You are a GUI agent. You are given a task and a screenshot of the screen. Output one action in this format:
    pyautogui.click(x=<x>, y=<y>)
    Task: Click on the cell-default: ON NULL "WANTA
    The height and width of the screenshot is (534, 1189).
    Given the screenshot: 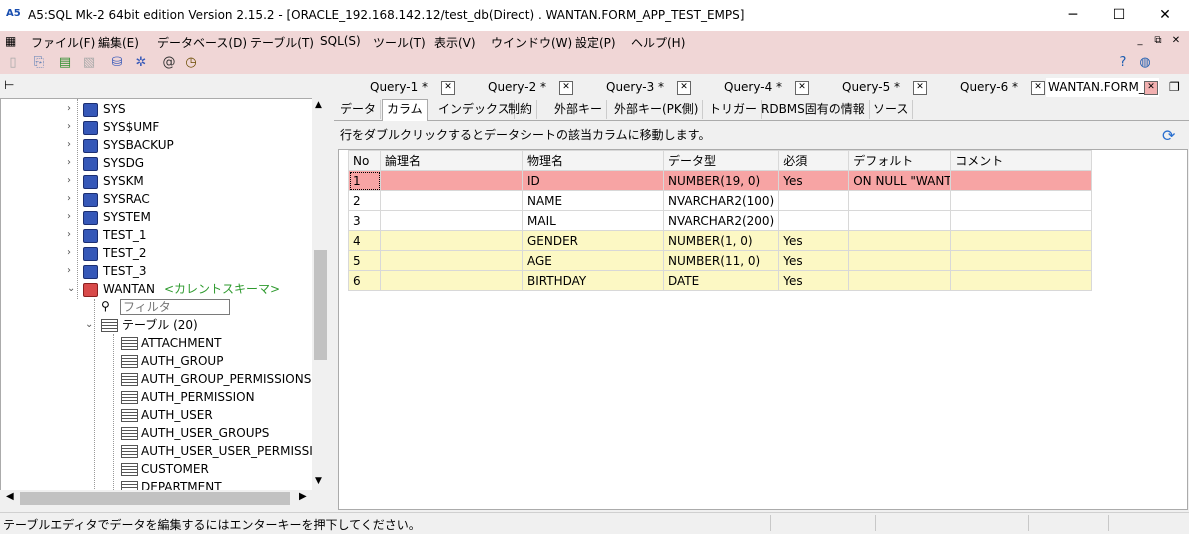 What is the action you would take?
    pyautogui.click(x=900, y=180)
    